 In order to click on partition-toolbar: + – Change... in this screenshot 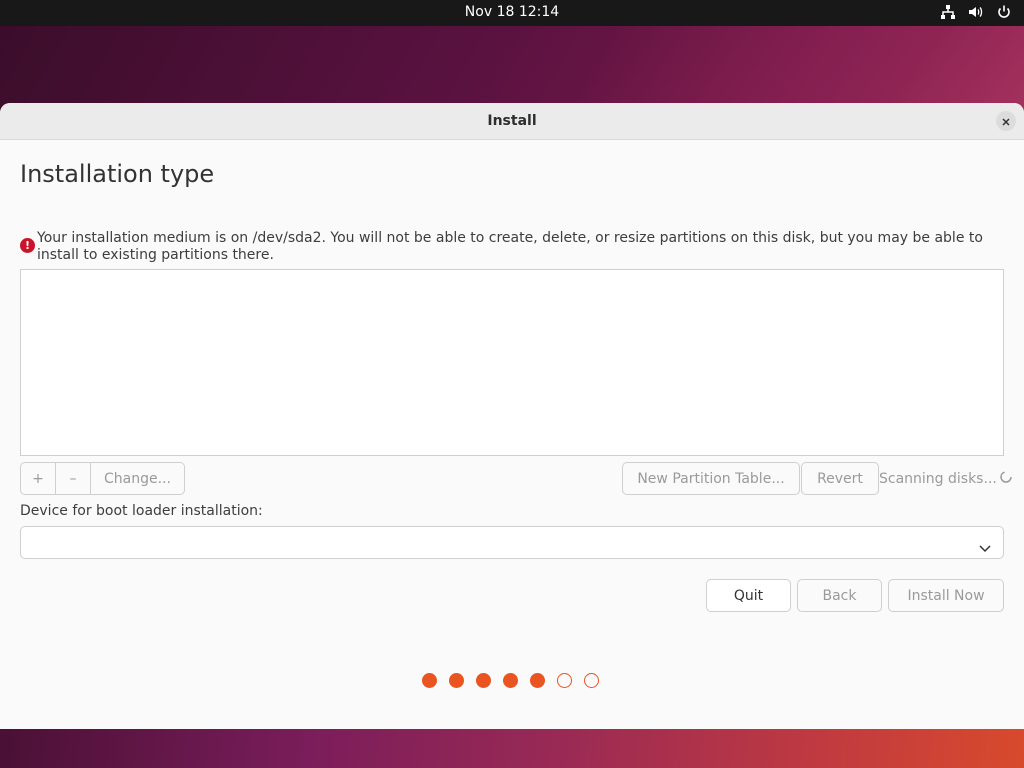, I will do `click(102, 478)`.